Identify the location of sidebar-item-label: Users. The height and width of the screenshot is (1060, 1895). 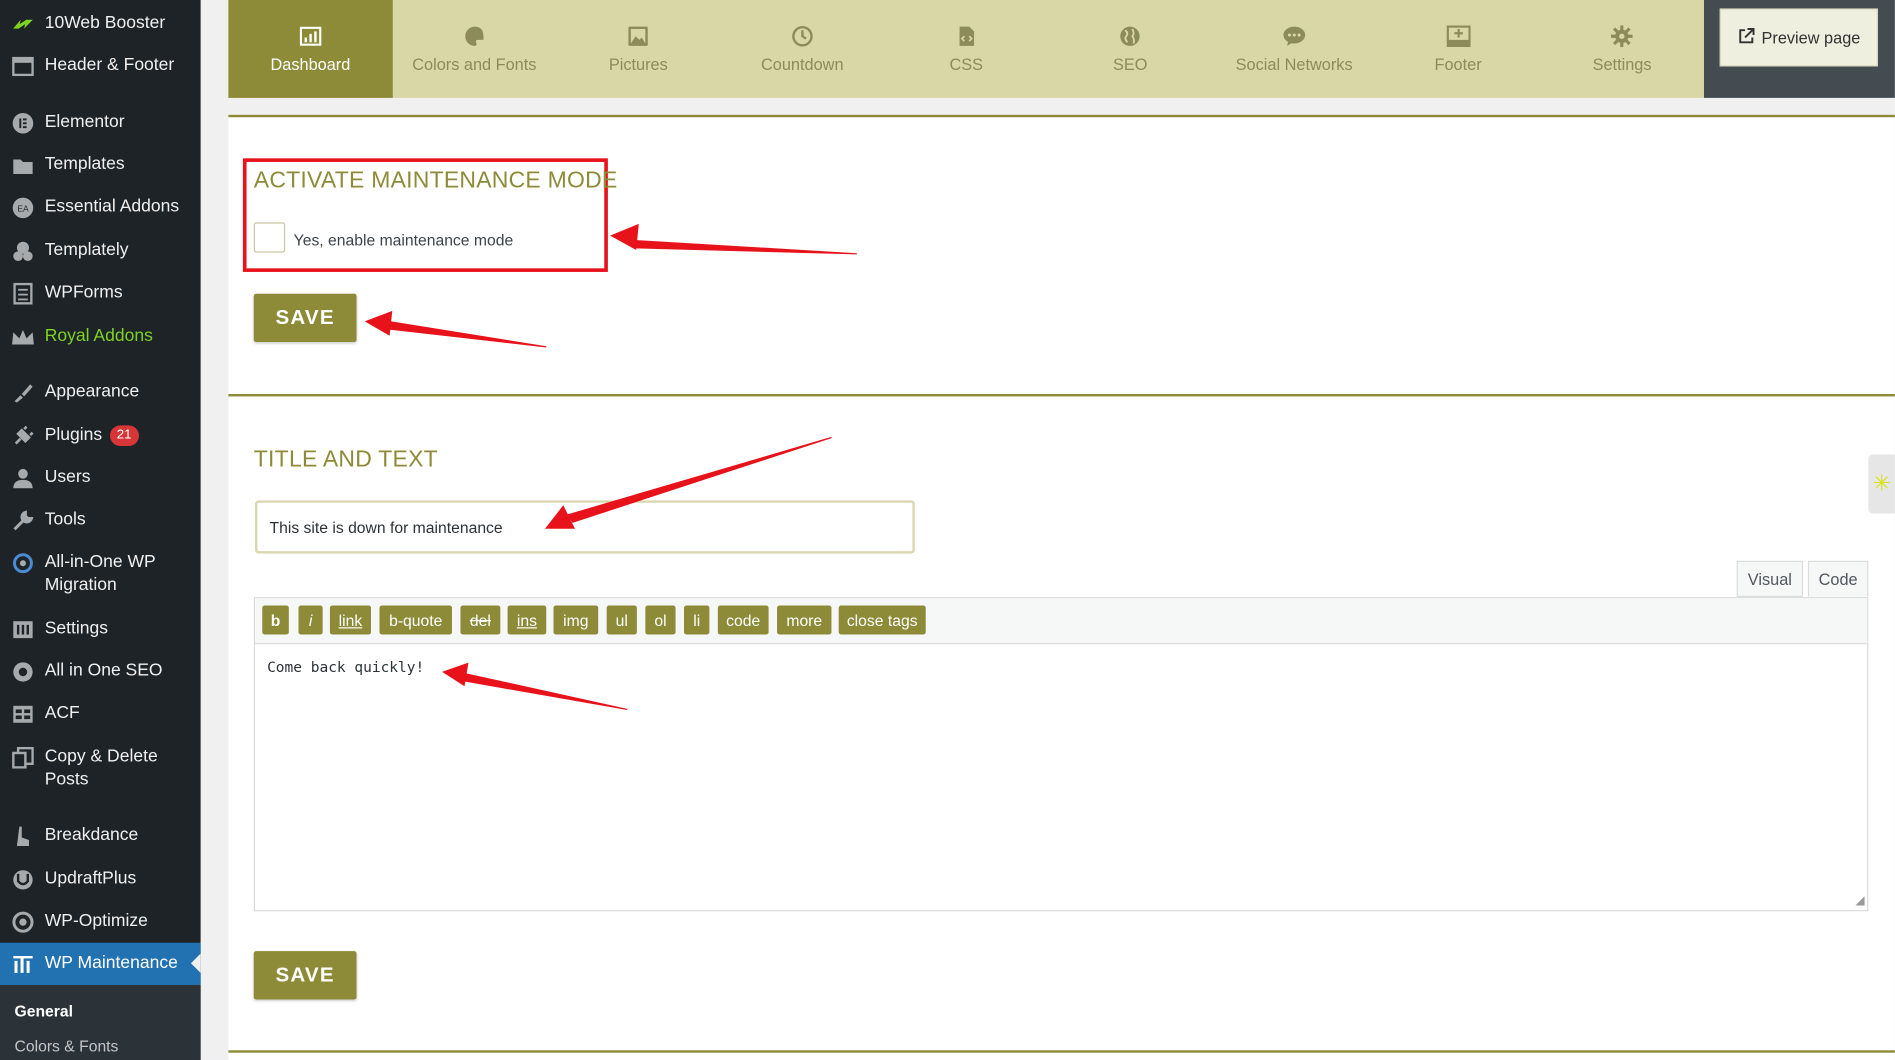
(67, 477).